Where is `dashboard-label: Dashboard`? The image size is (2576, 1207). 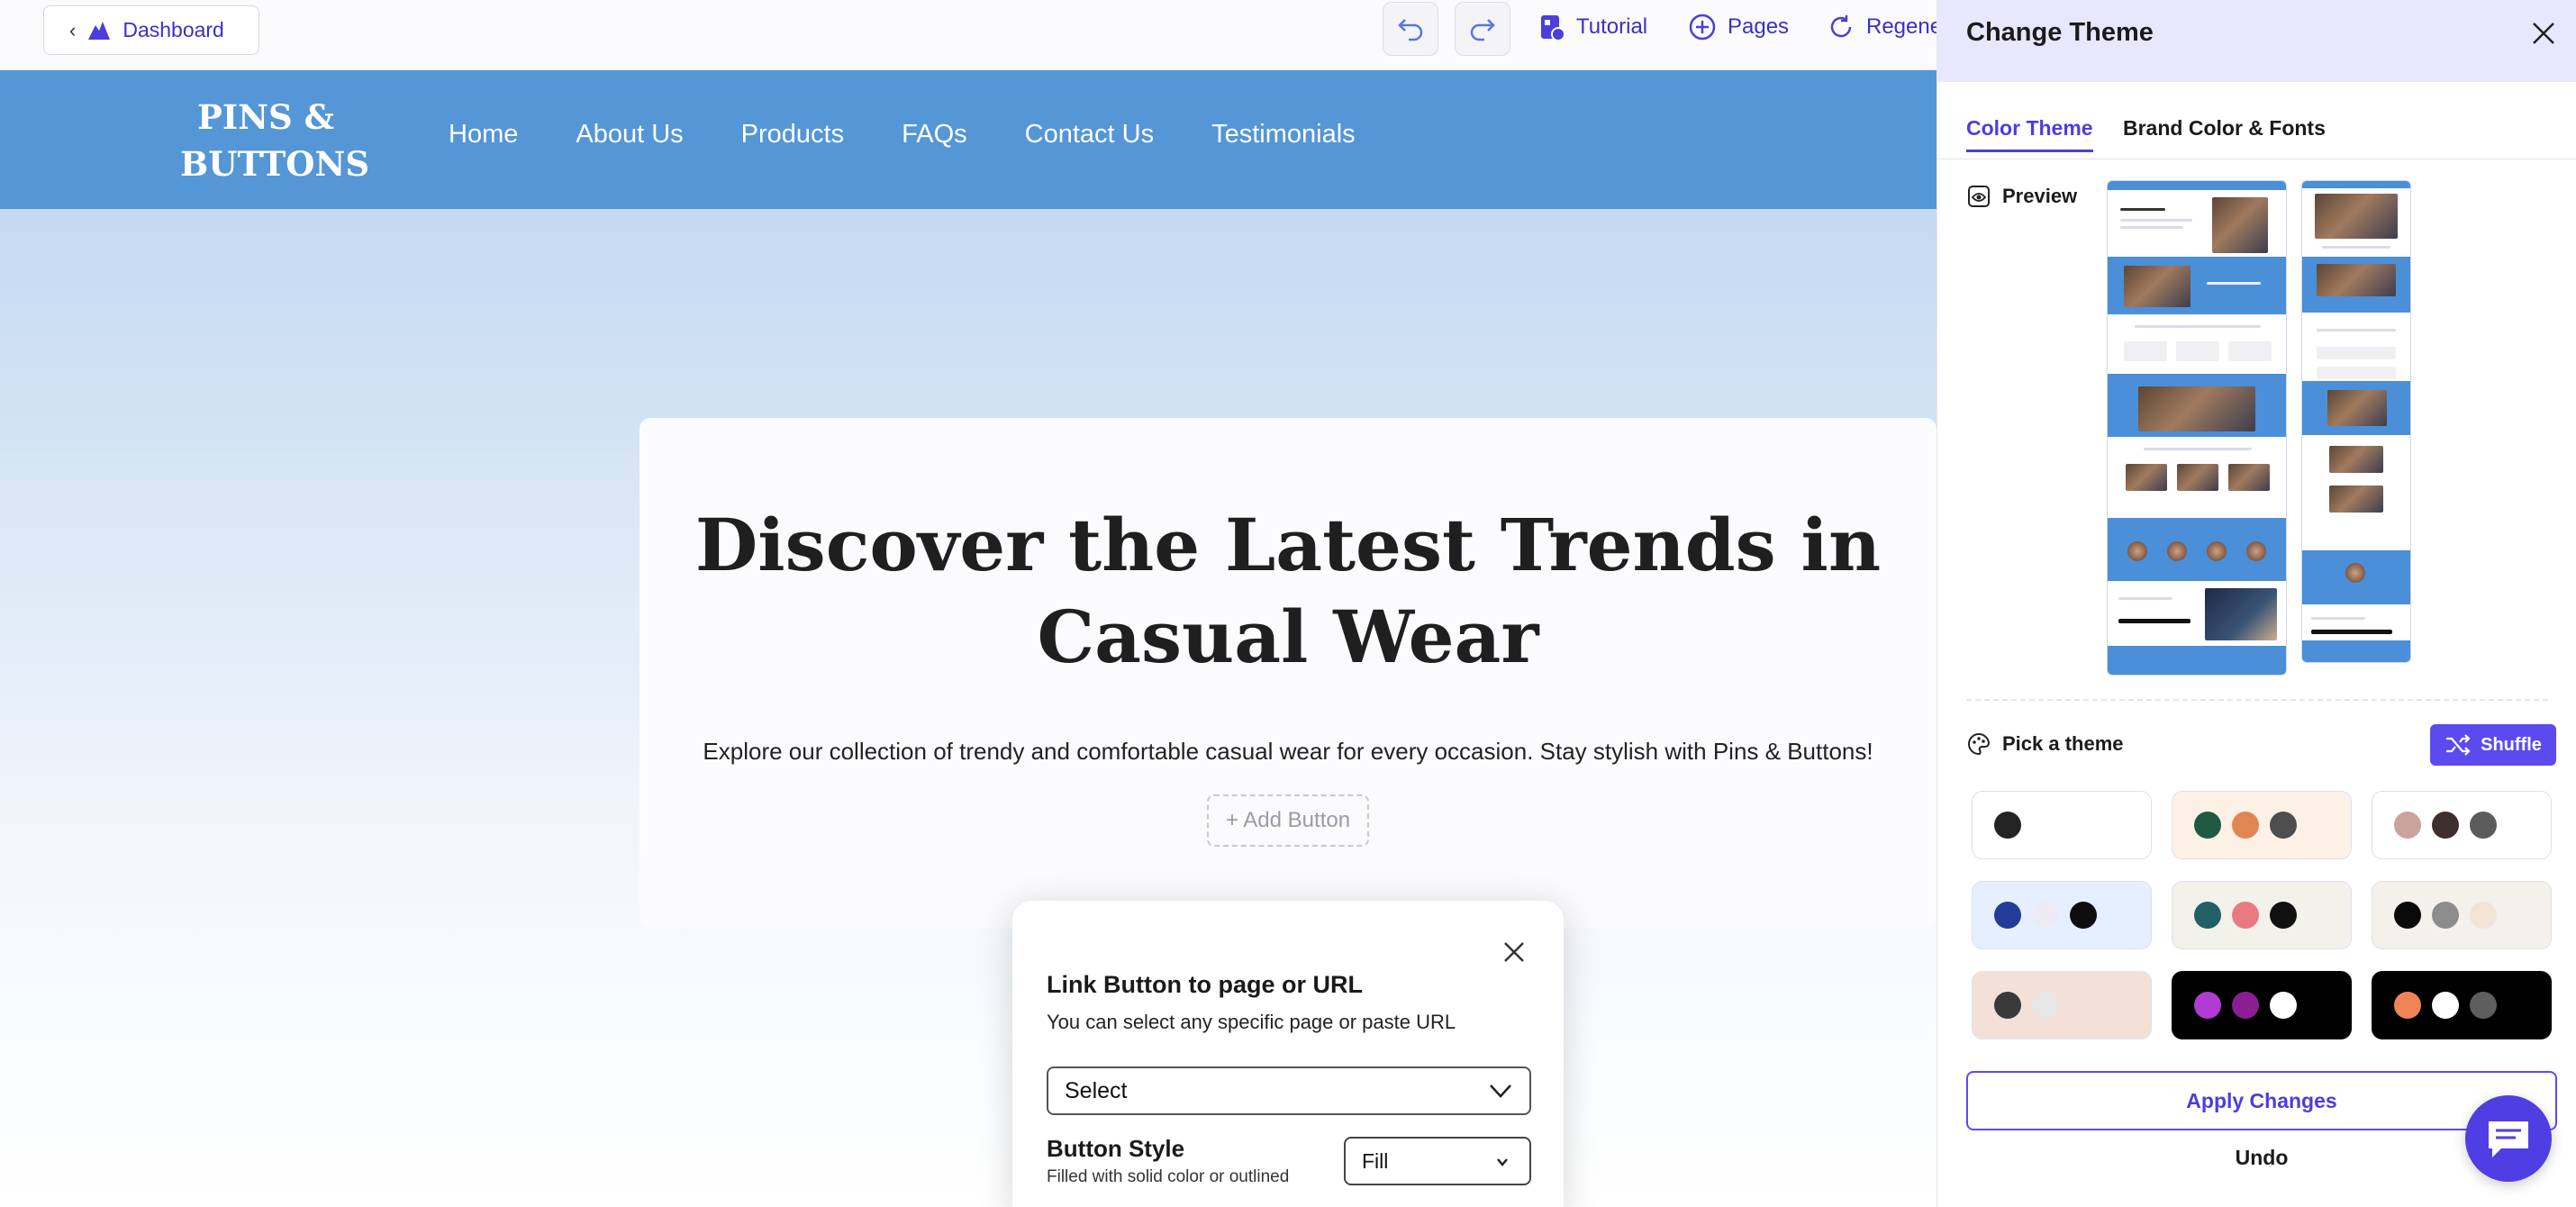 dashboard-label: Dashboard is located at coordinates (173, 29).